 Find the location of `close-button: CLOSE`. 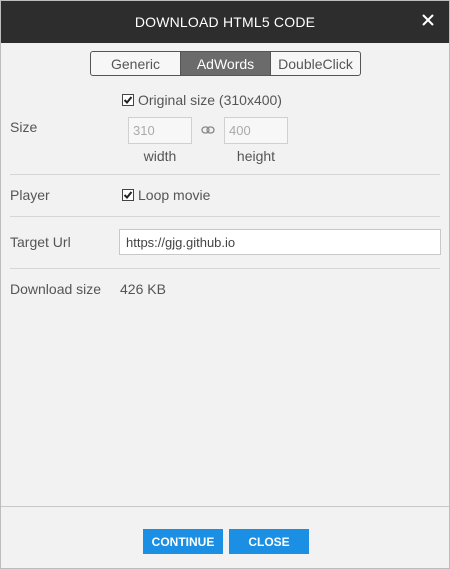

close-button: CLOSE is located at coordinates (269, 541).